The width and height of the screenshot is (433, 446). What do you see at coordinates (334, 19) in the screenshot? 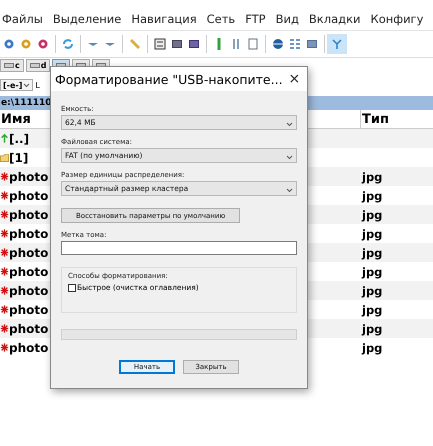
I see `menu-item: Вкладки` at bounding box center [334, 19].